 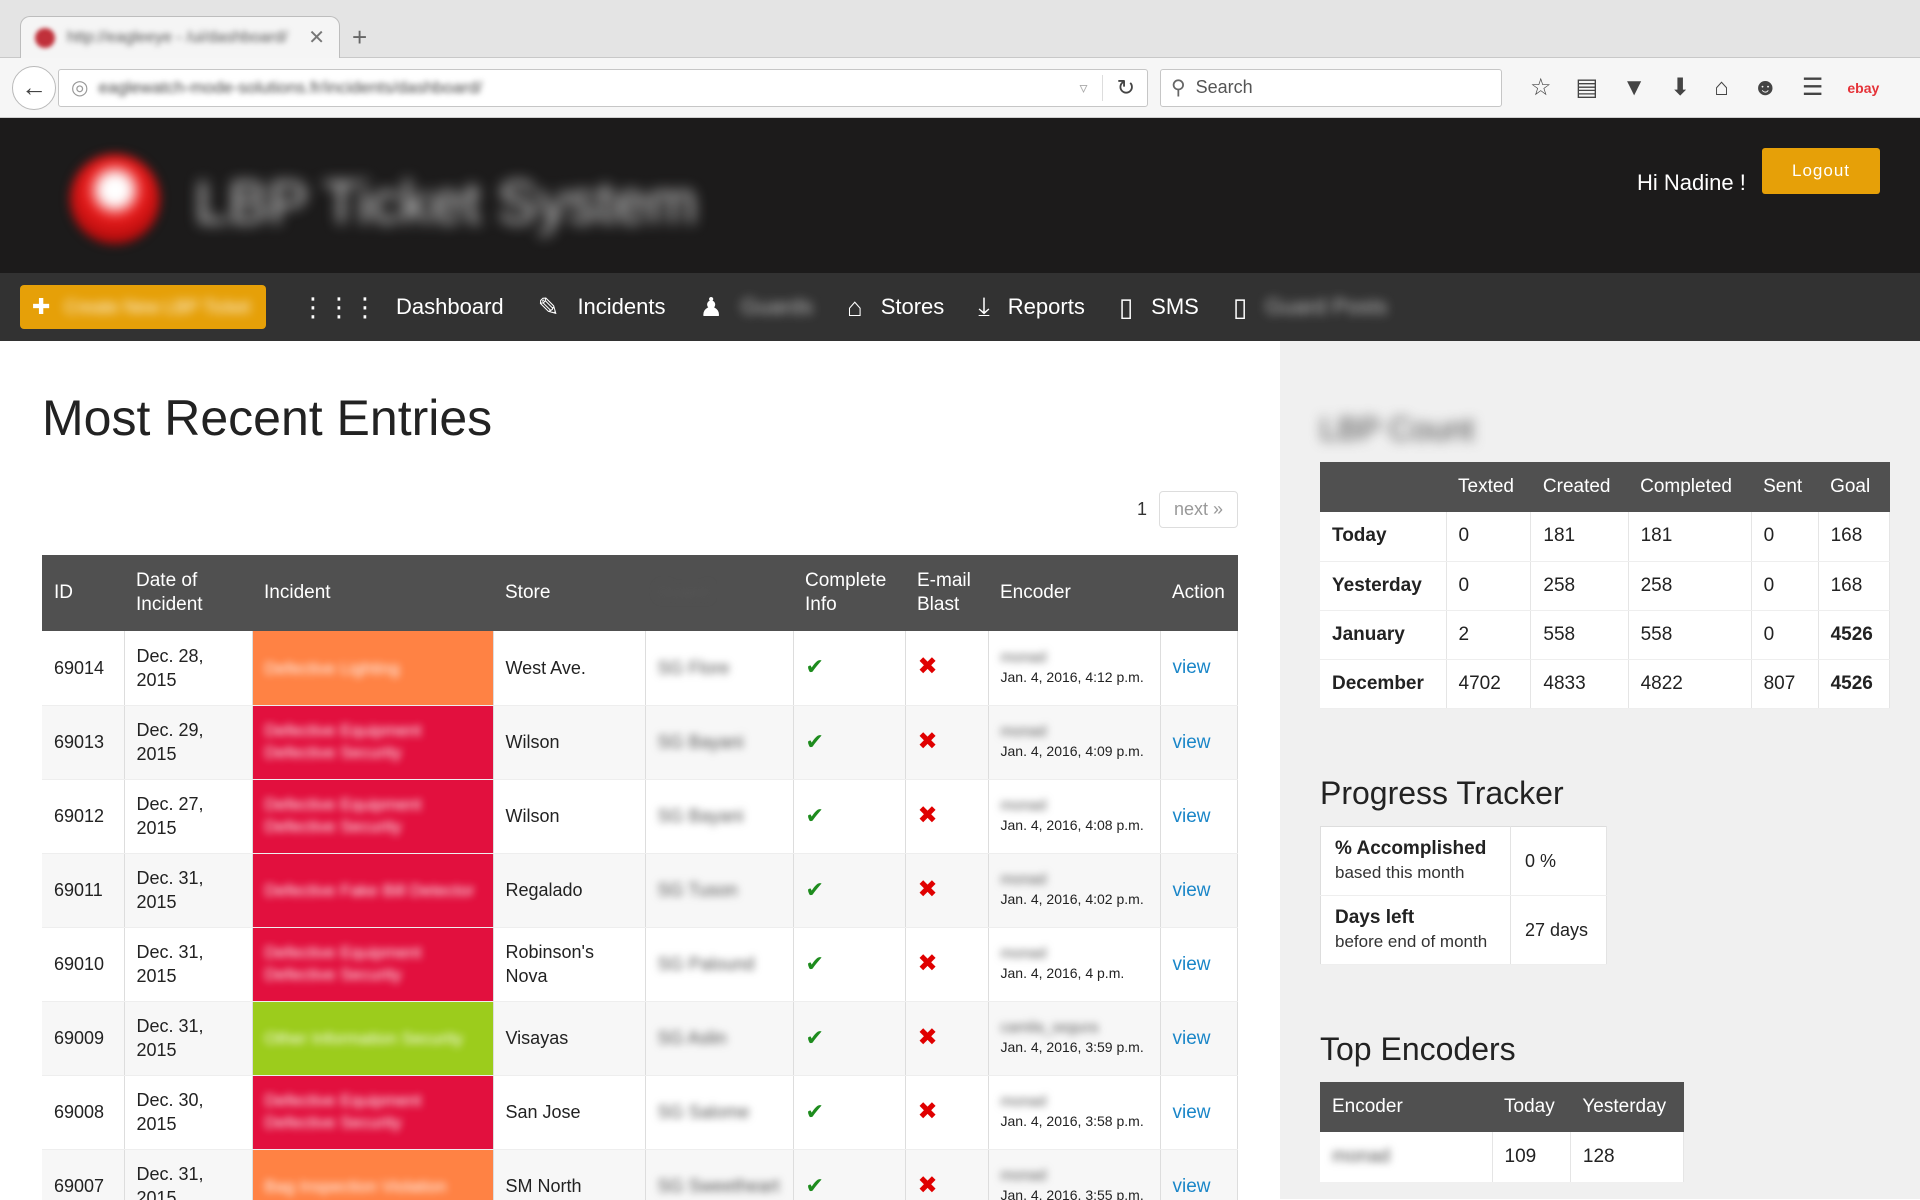 I want to click on entry-store: Wilson, so click(x=569, y=742).